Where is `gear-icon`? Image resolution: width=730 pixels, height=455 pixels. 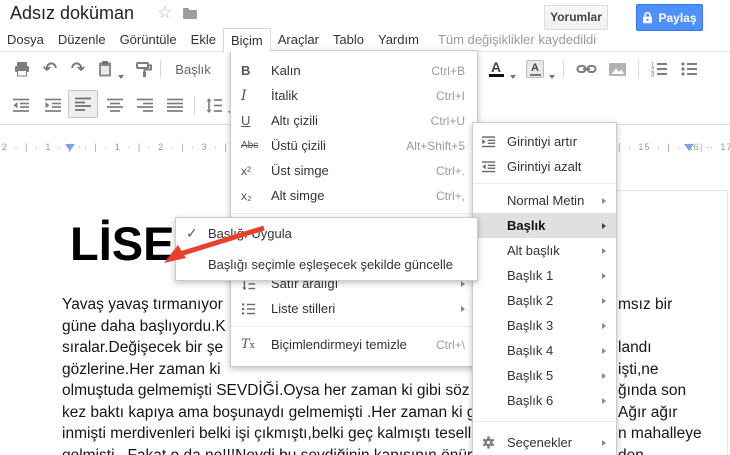 gear-icon is located at coordinates (494, 442).